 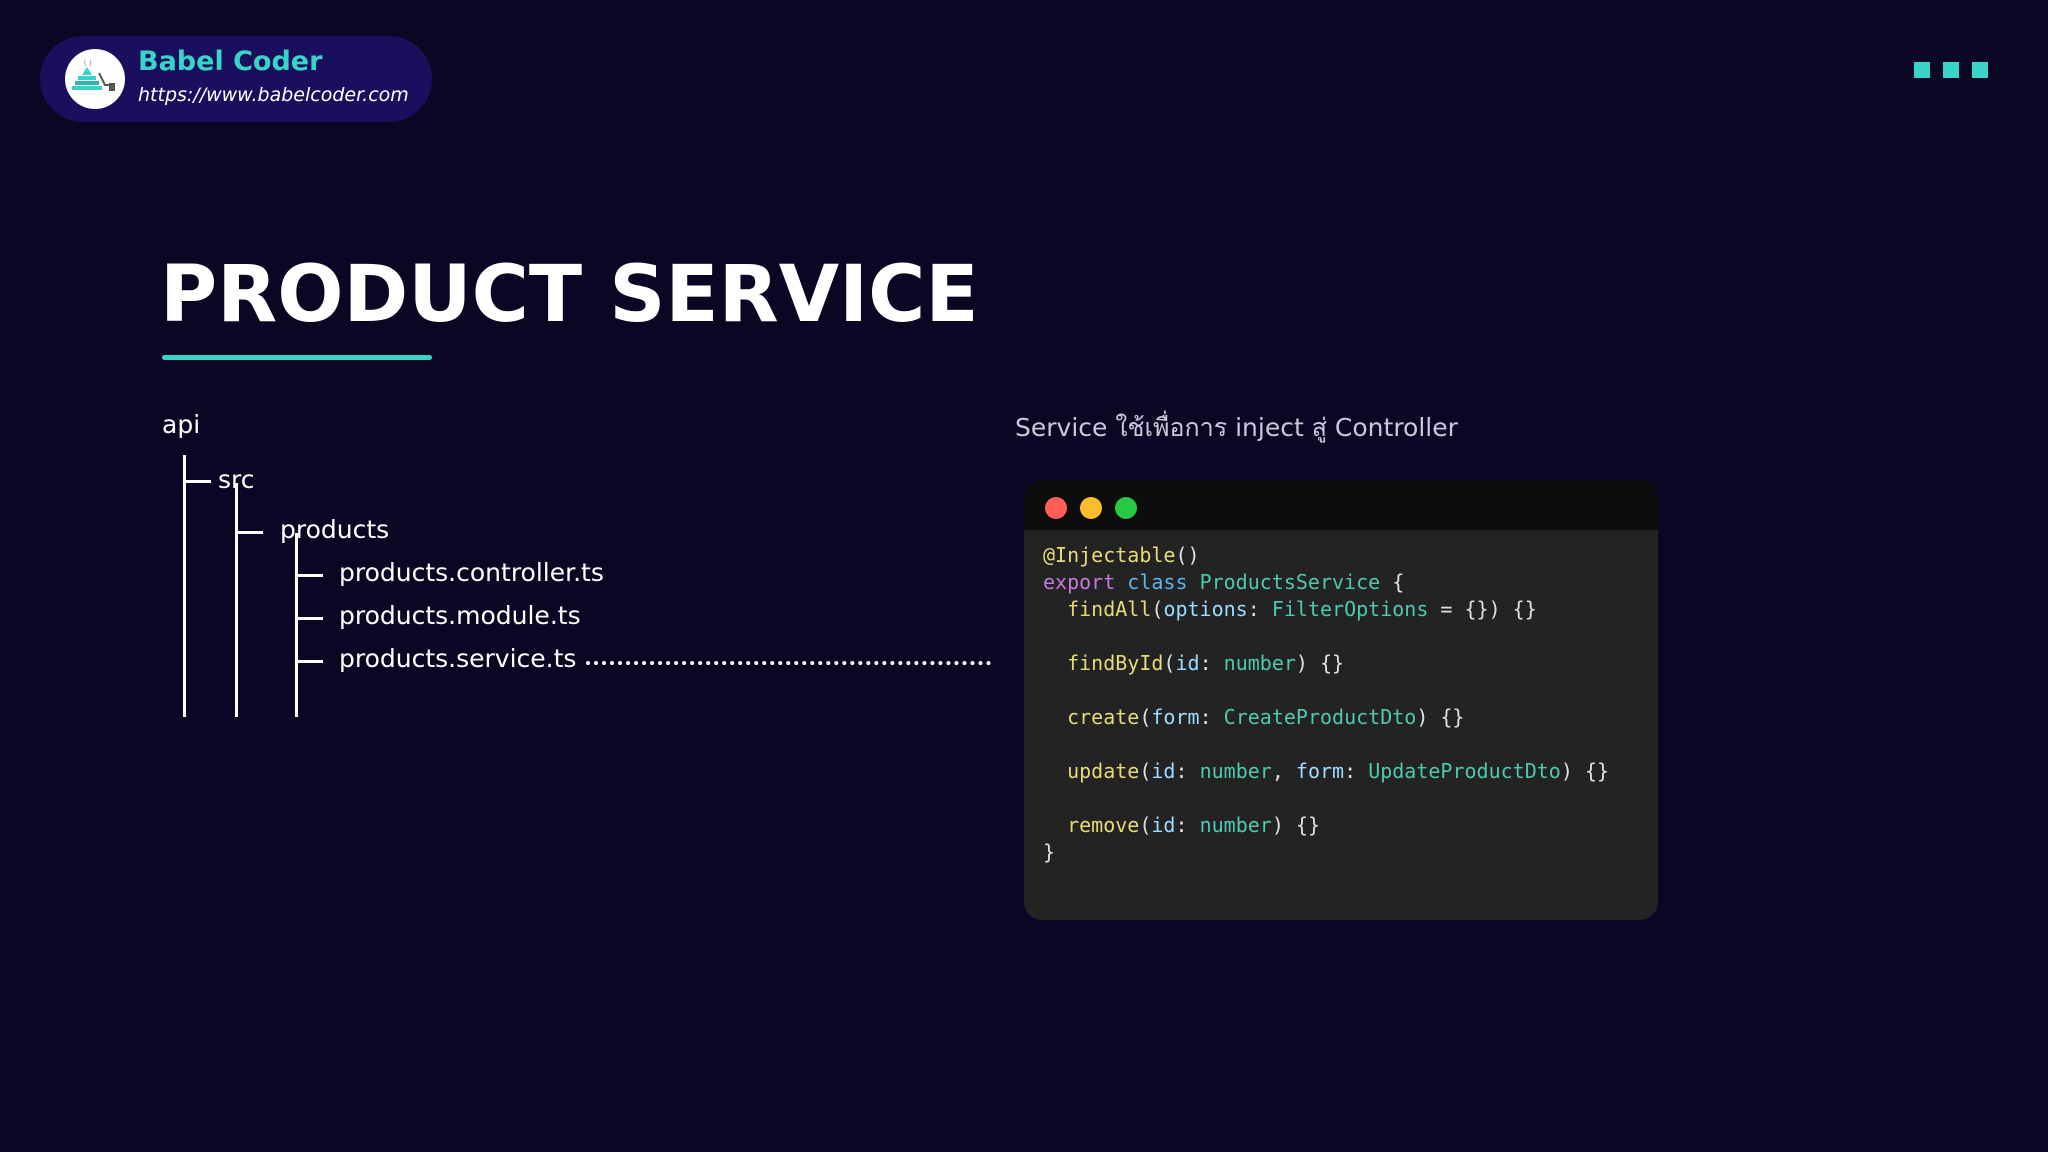 I want to click on code-type: UpdateProductDto, so click(x=1464, y=771).